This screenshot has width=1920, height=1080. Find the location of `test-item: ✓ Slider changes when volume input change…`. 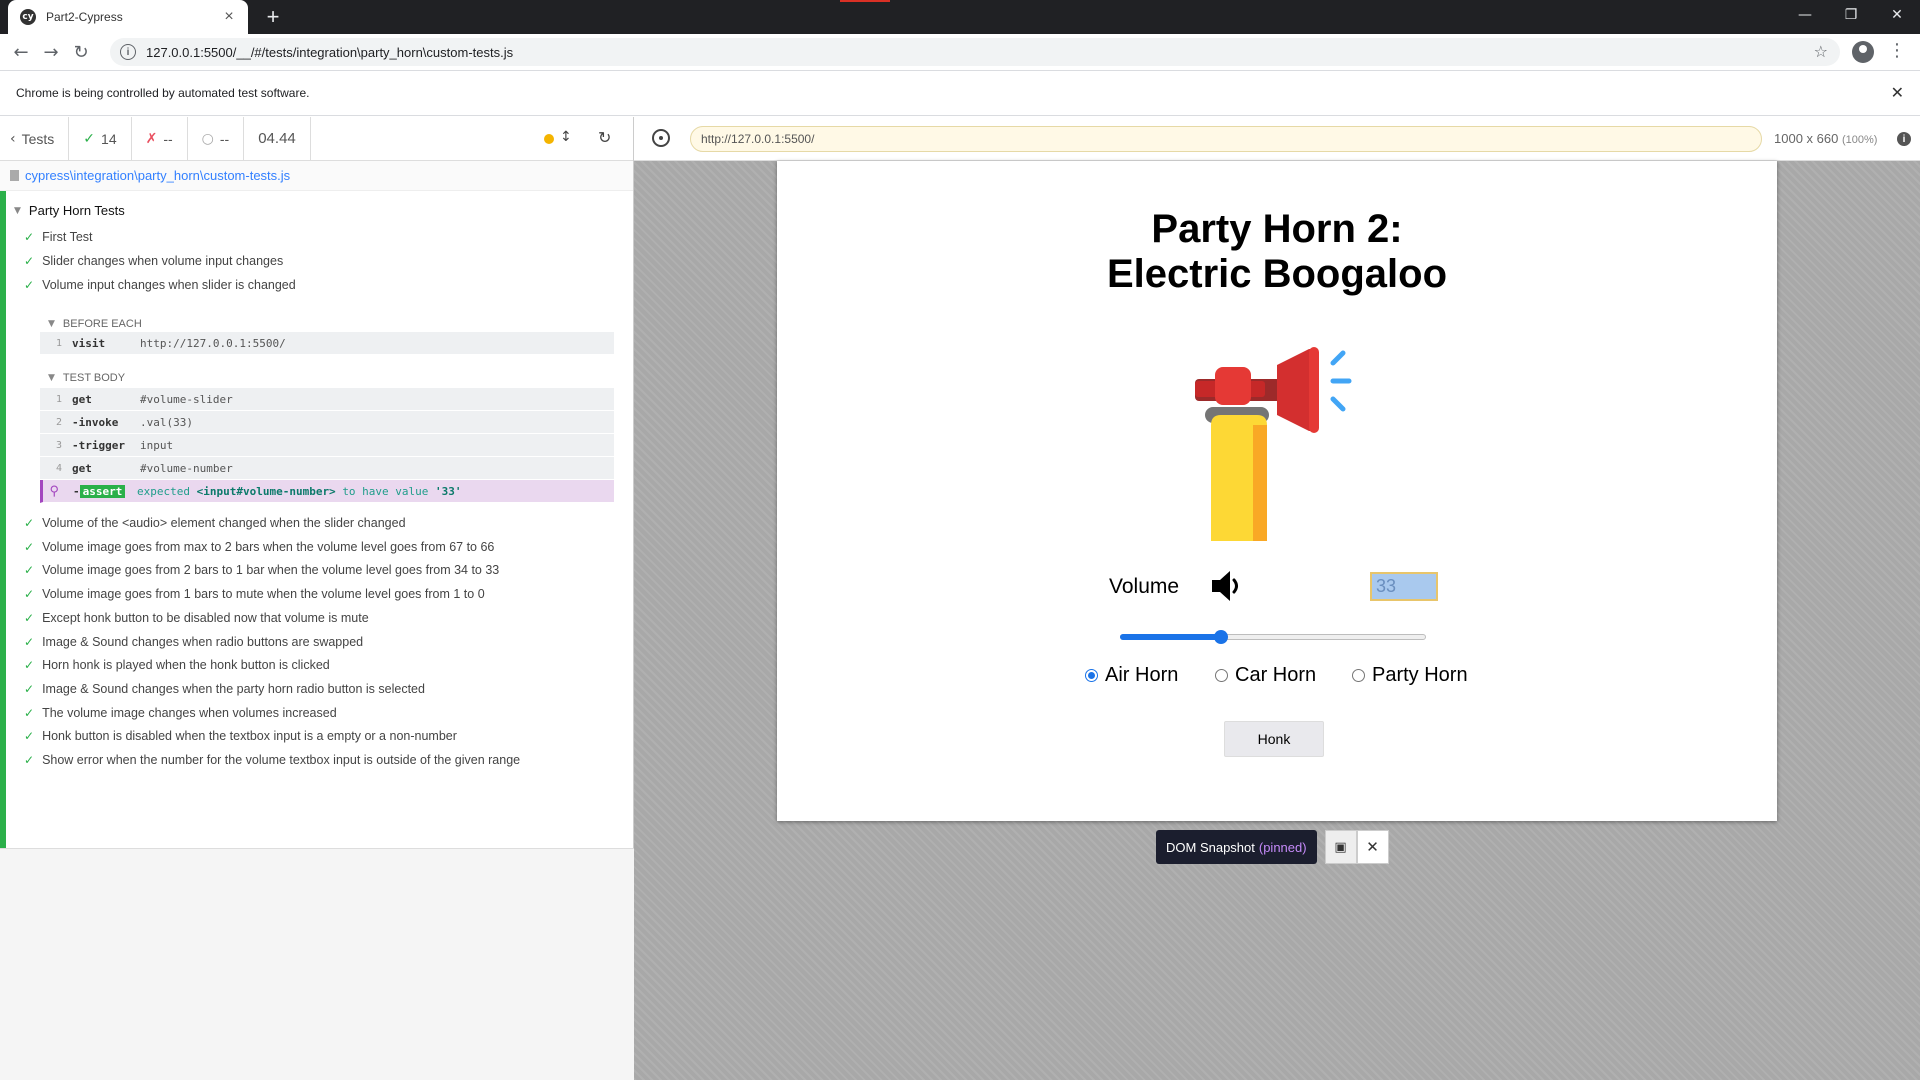

test-item: ✓ Slider changes when volume input change… is located at coordinates (153, 261).